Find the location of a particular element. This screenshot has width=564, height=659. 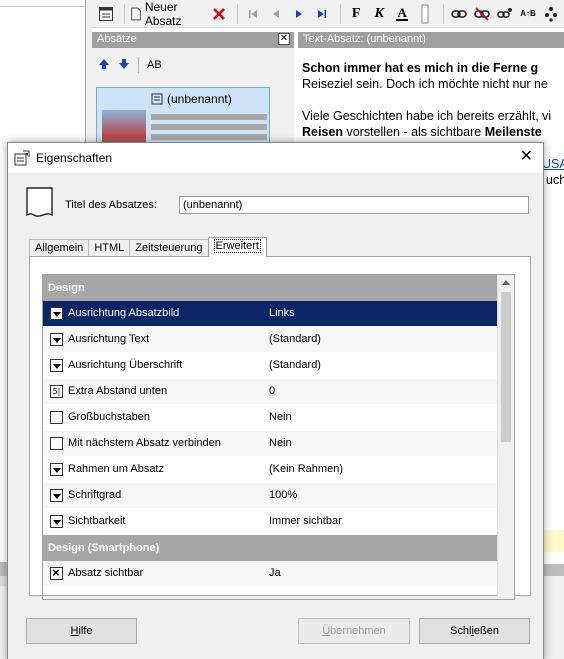

tab-zeitsteuerung: Zeitsteuerung is located at coordinates (169, 248).